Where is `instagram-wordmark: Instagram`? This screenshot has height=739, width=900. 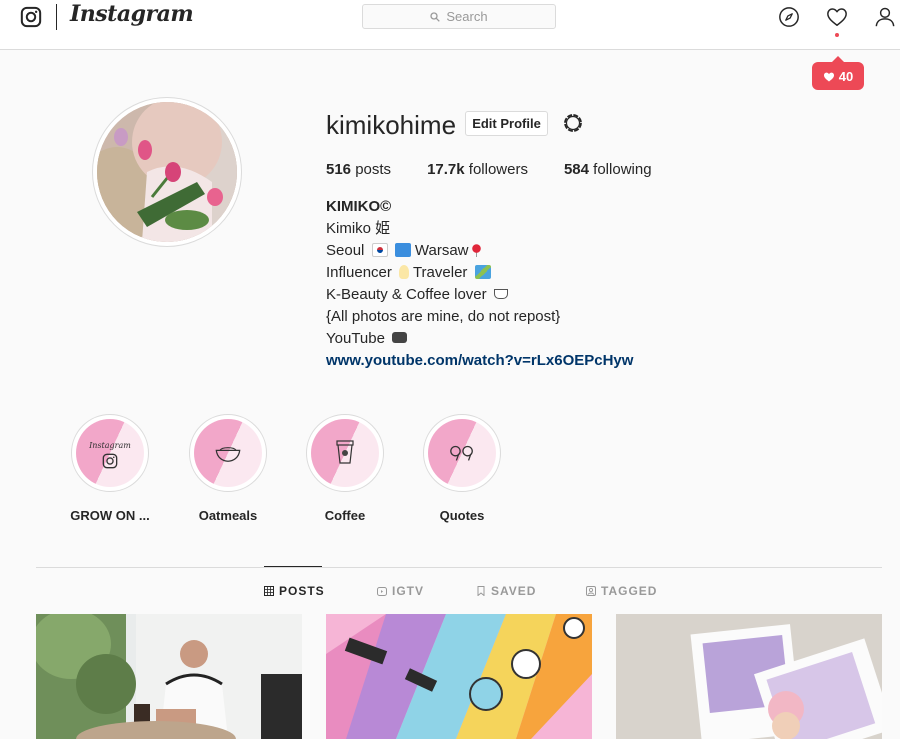
instagram-wordmark: Instagram is located at coordinates (132, 14).